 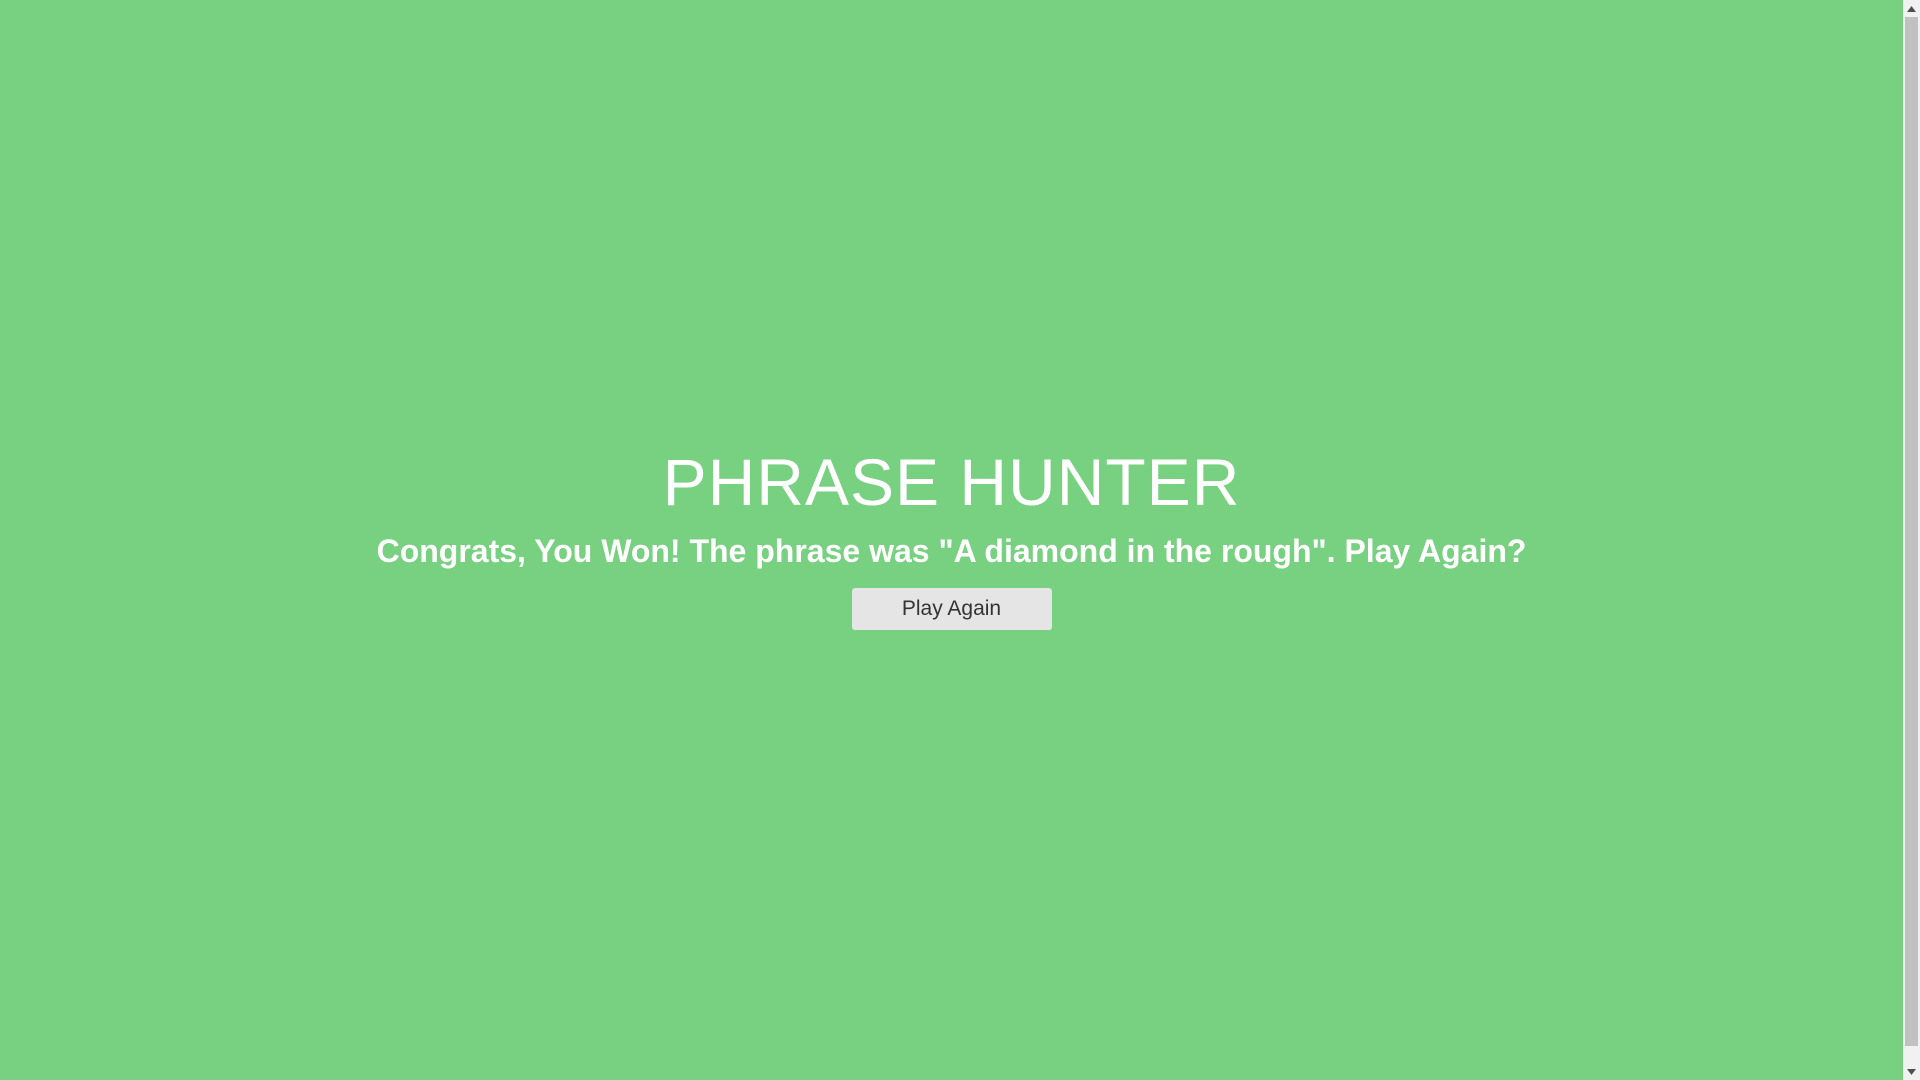 What do you see at coordinates (951, 481) in the screenshot?
I see `game-title: PHRASE HUNTER` at bounding box center [951, 481].